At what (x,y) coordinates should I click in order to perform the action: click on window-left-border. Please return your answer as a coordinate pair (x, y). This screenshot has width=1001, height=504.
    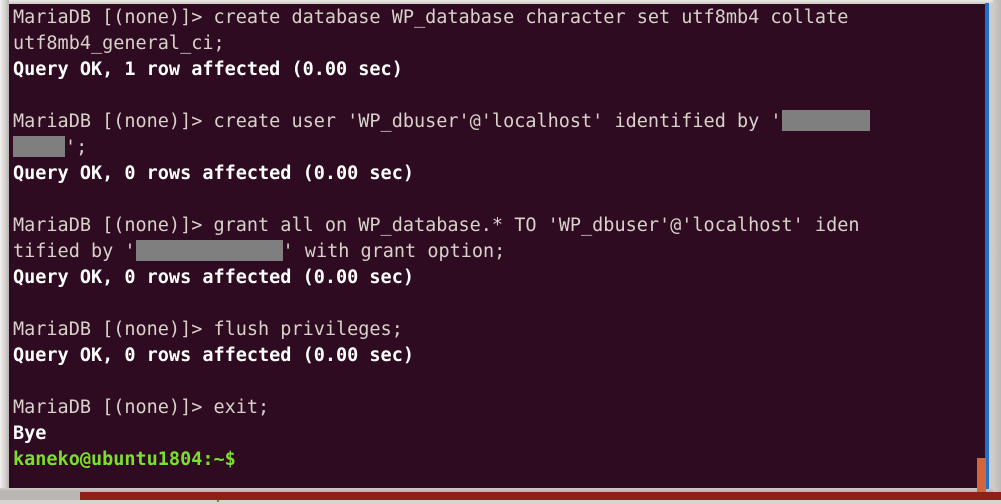
    Looking at the image, I should click on (4, 246).